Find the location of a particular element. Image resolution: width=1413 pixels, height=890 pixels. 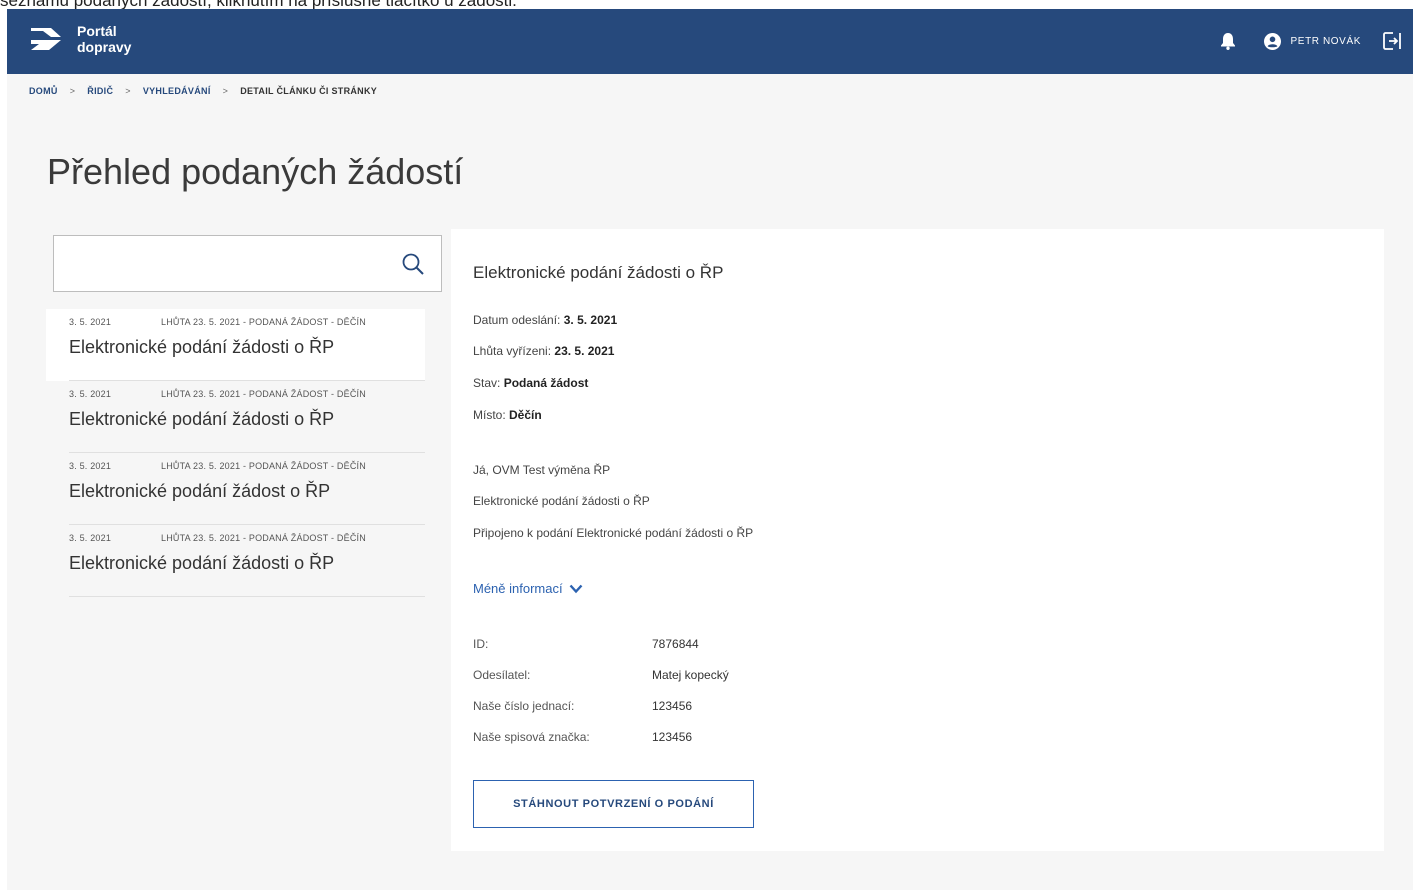

detail-deadline: Lhůta vyřízeni: 23. 5. 2021 is located at coordinates (543, 351).